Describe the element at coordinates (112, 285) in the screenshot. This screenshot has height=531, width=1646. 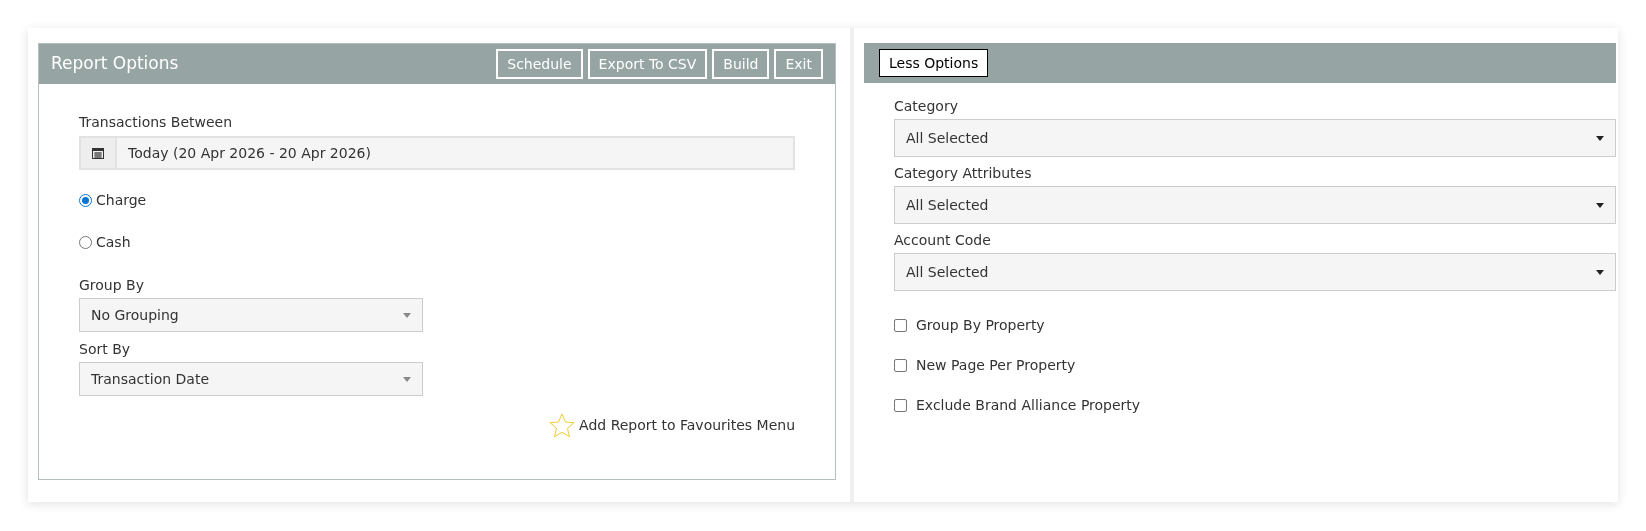
I see `field-label: Group By` at that location.